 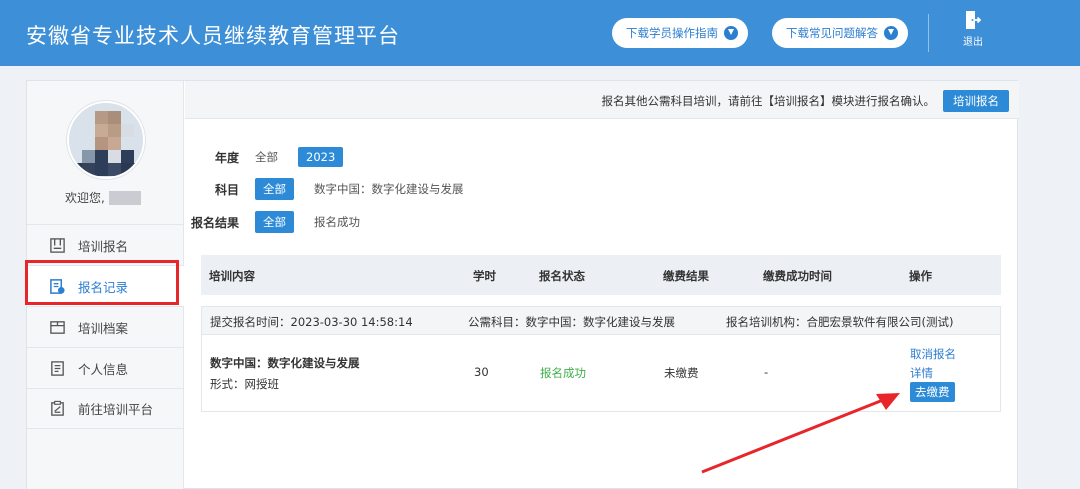 I want to click on avatar, so click(x=106, y=140).